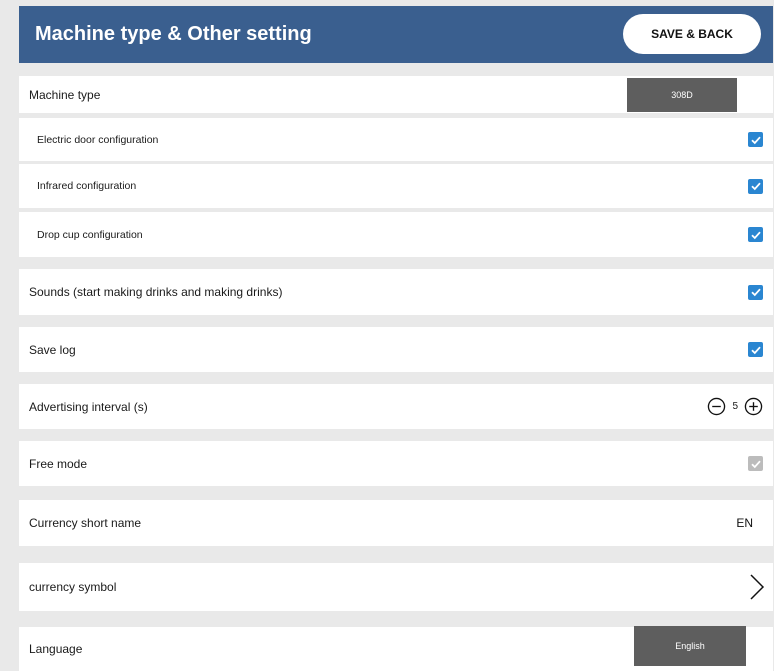 Image resolution: width=774 pixels, height=671 pixels. I want to click on save-log-row: Save log, so click(396, 349).